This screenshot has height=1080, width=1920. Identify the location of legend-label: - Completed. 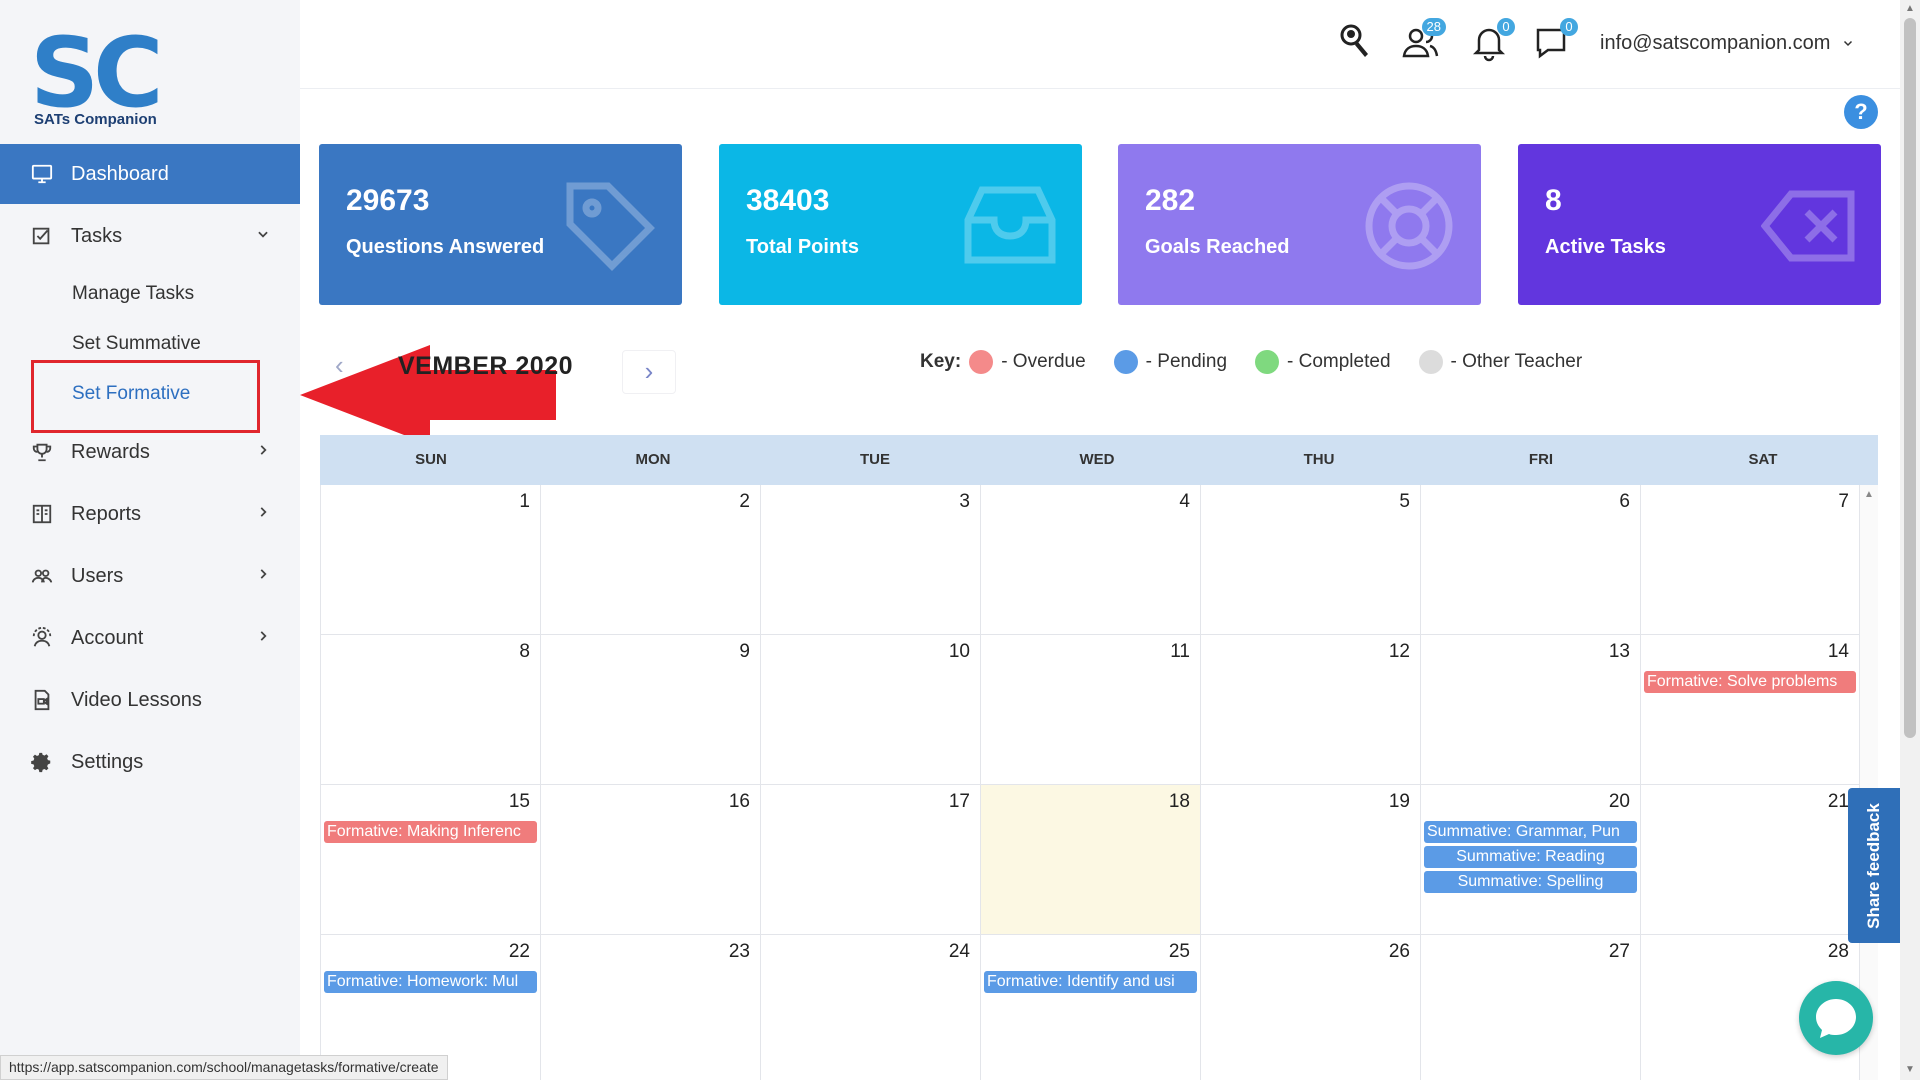
(1339, 361).